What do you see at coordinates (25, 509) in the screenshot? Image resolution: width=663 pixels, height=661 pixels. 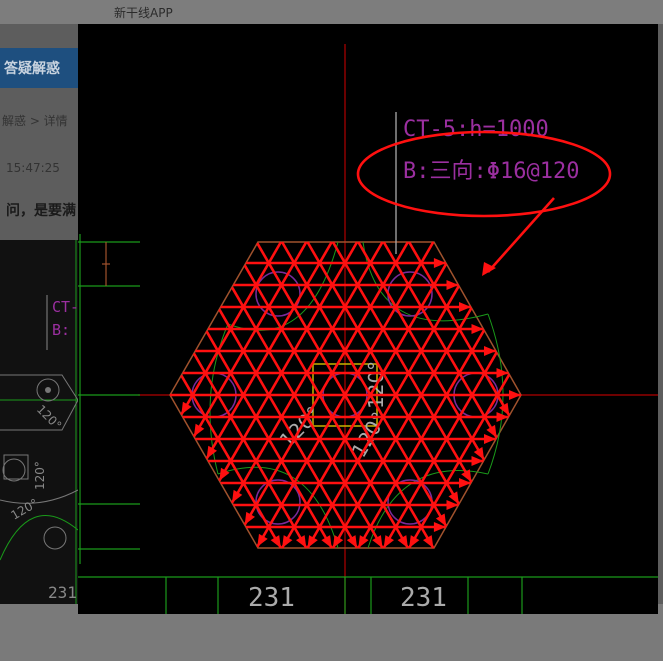 I see `left-angle-label-3: 120°` at bounding box center [25, 509].